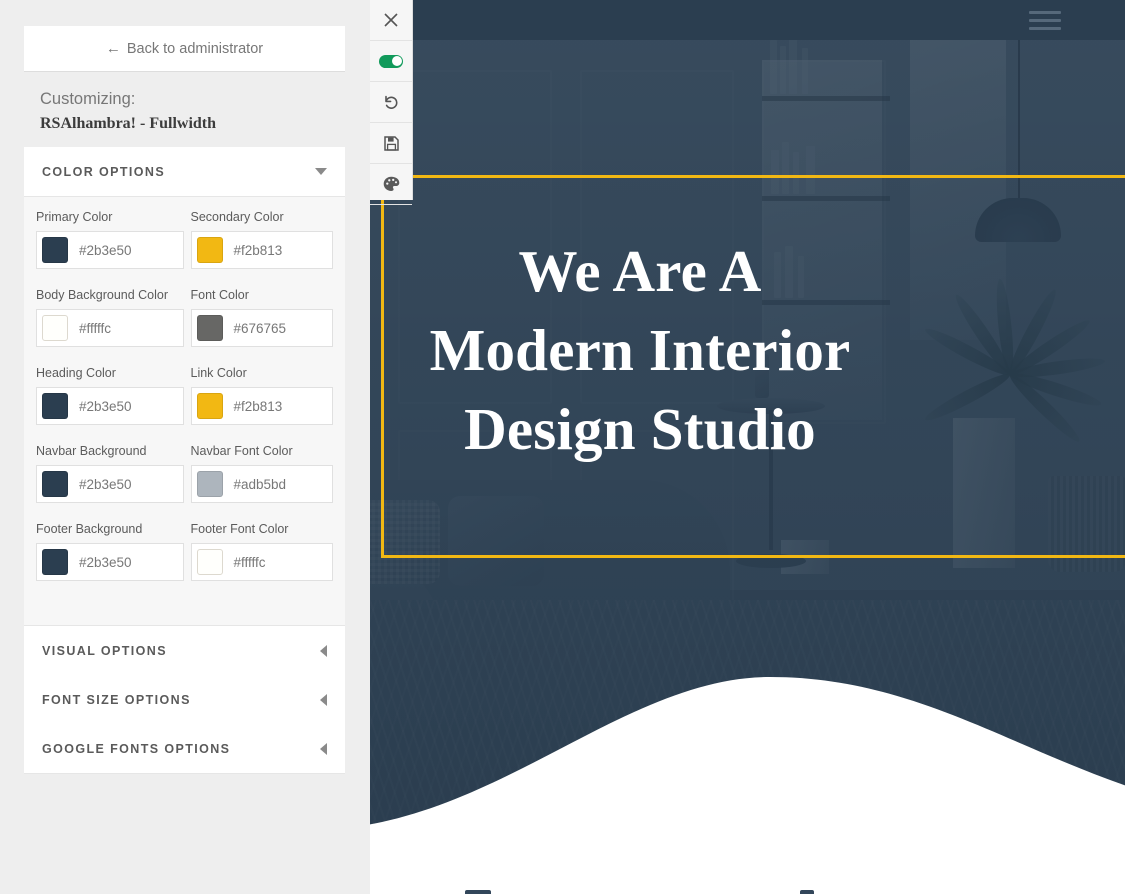 Image resolution: width=1125 pixels, height=894 pixels. I want to click on customizing-title: Customizing: RSAlhambra! - Fullwidth, so click(190, 112).